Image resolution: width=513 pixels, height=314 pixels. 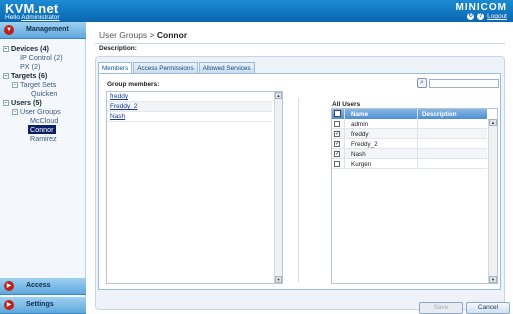 I want to click on tree-item-user-groups: − User Groups, so click(x=36, y=111).